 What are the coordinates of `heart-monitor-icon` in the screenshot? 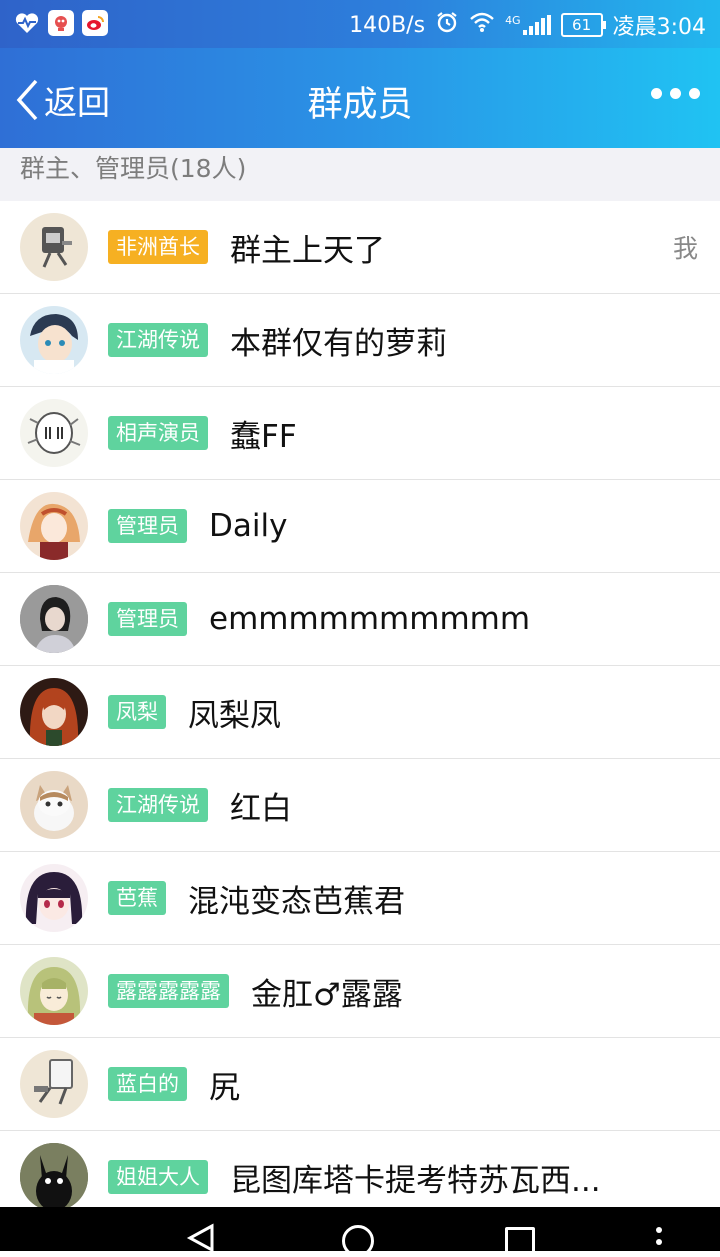 It's located at (27, 23).